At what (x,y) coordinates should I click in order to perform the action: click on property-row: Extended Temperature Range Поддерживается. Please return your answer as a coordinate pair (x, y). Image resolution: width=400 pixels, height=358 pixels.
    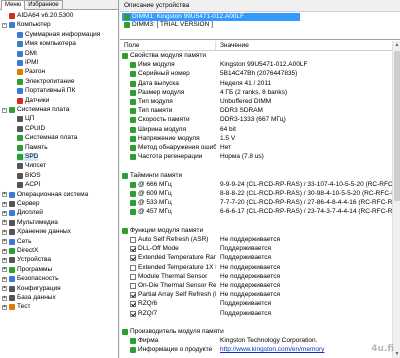
    Looking at the image, I should click on (256, 258).